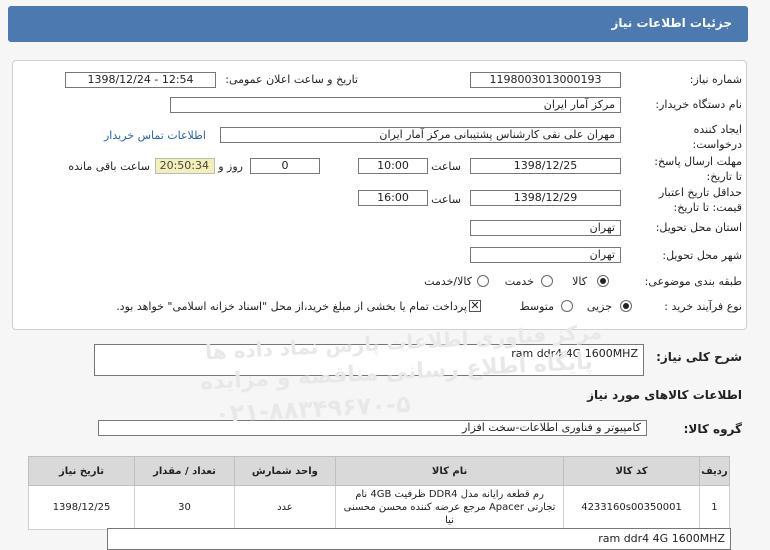 The width and height of the screenshot is (770, 550). Describe the element at coordinates (446, 199) in the screenshot. I see `validity-time-label: ساعت` at that location.